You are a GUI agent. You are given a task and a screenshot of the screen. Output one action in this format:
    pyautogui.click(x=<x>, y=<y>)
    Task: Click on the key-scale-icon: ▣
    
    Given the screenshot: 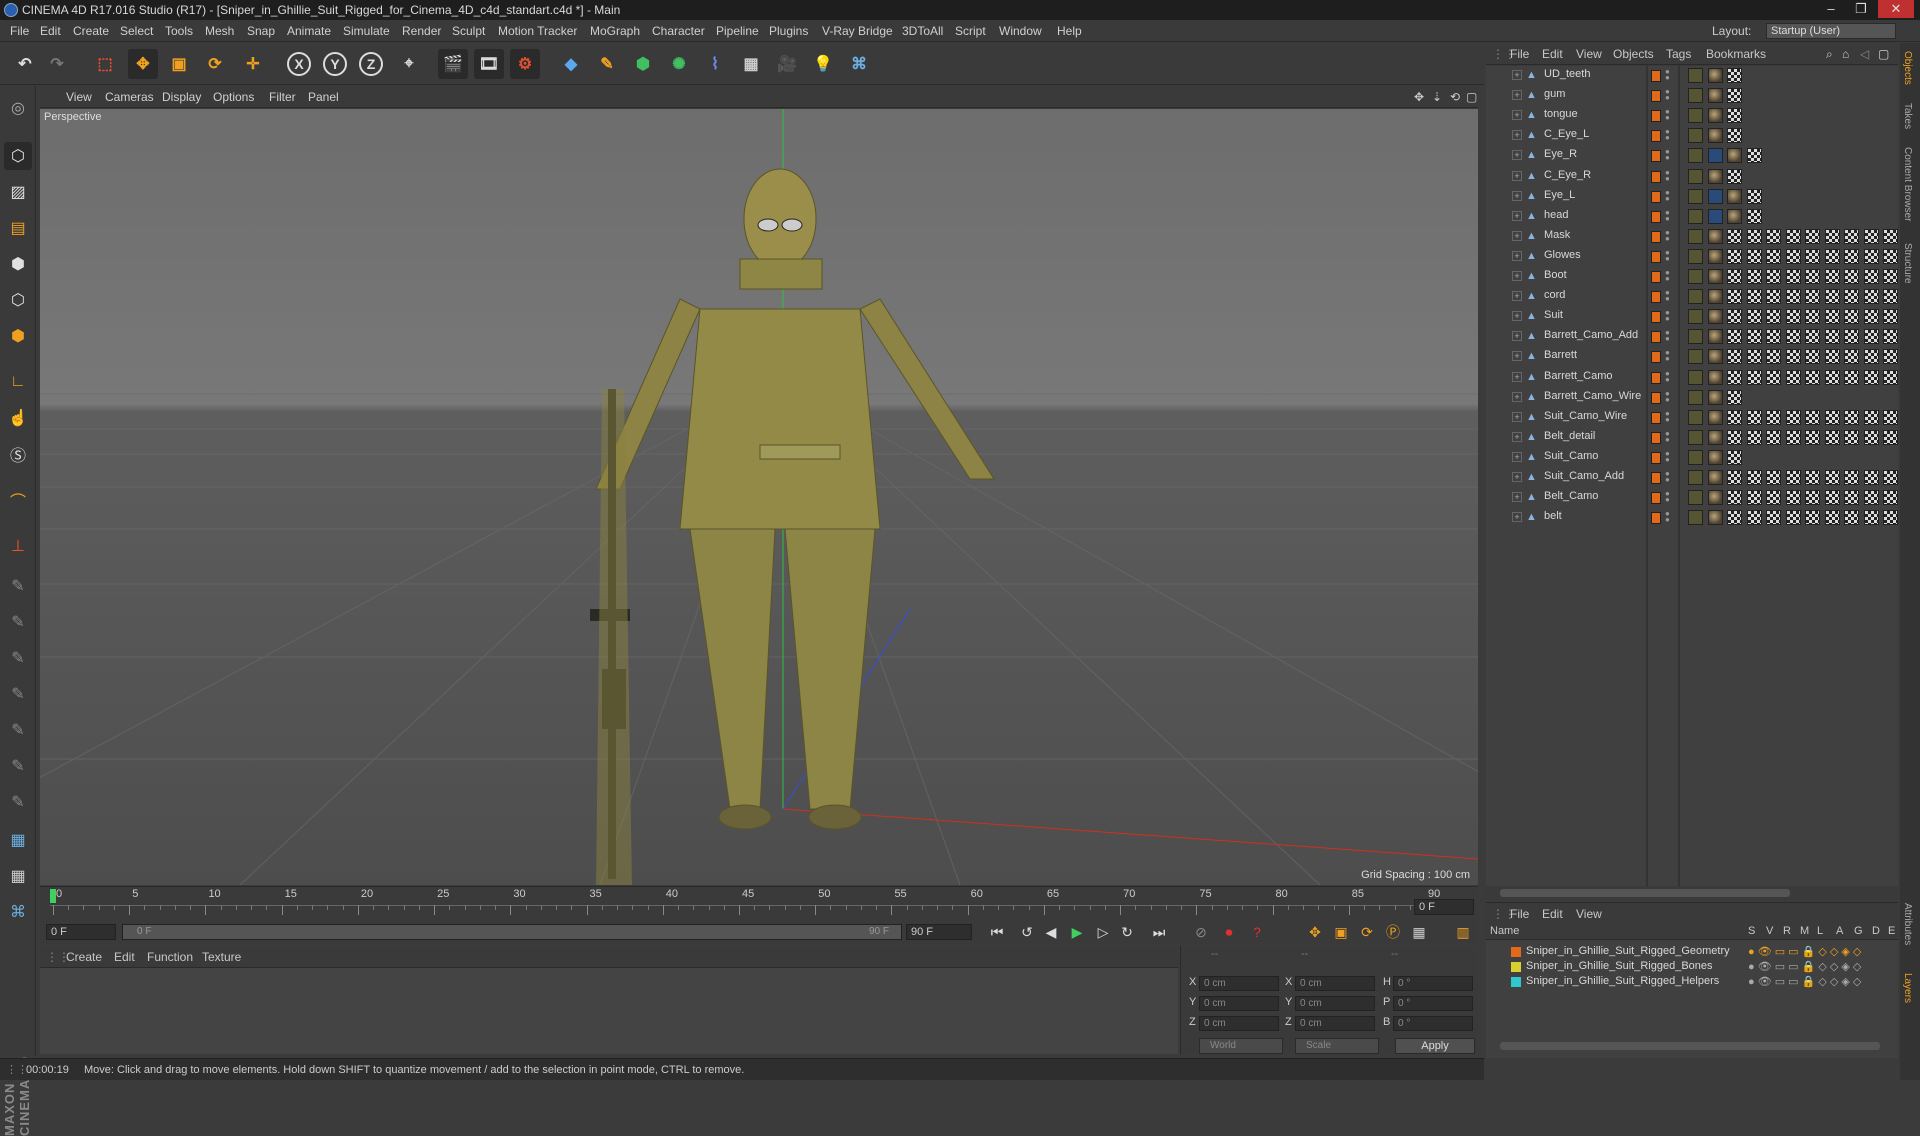 What is the action you would take?
    pyautogui.click(x=1341, y=932)
    